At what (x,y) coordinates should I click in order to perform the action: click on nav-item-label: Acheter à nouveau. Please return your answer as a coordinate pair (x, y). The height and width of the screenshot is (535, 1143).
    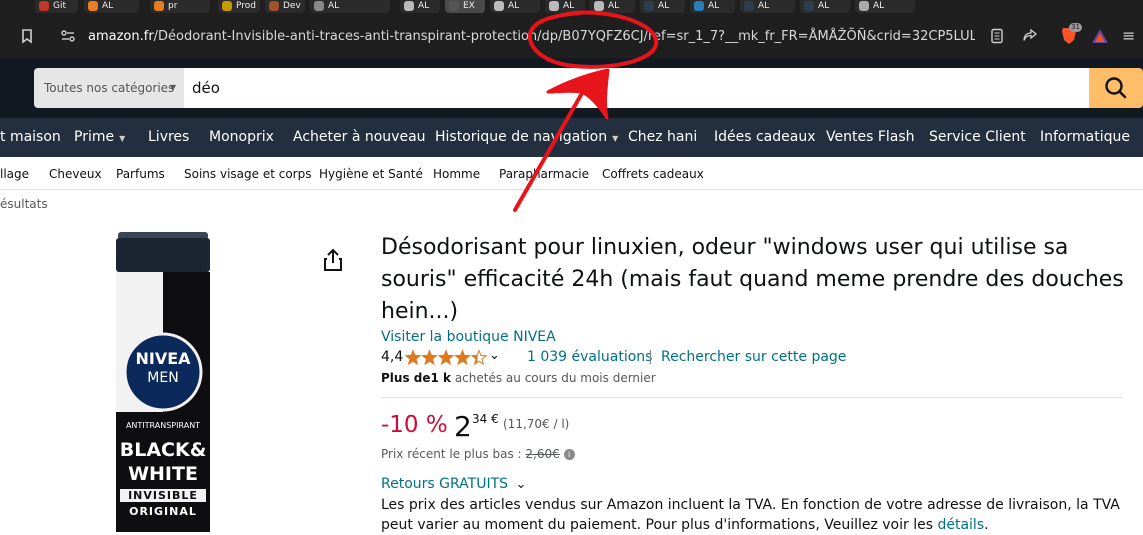
    Looking at the image, I should click on (359, 137).